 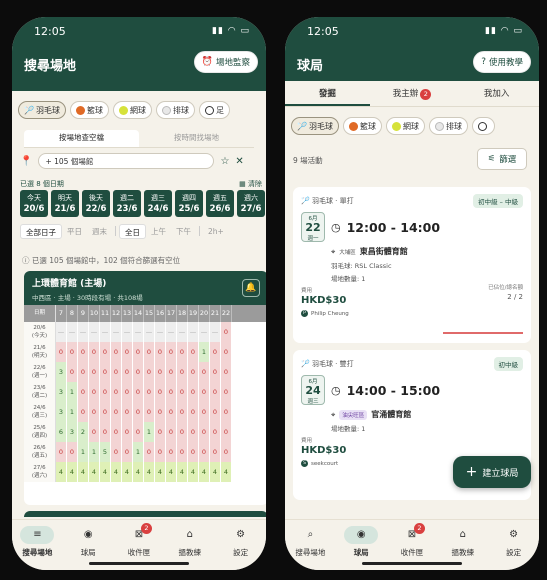 I want to click on sport-chip-football: 足, so click(x=214, y=110).